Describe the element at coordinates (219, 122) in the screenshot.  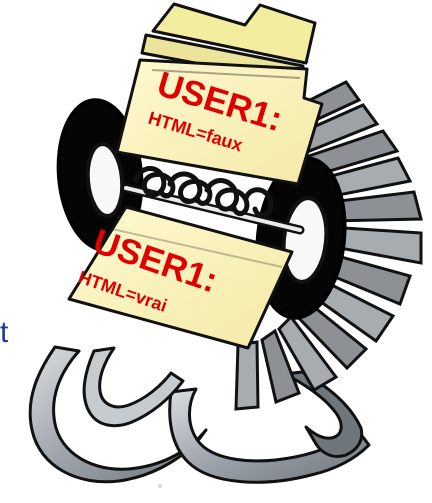
I see `top-rolodex-card: USER1: HTML=faux` at that location.